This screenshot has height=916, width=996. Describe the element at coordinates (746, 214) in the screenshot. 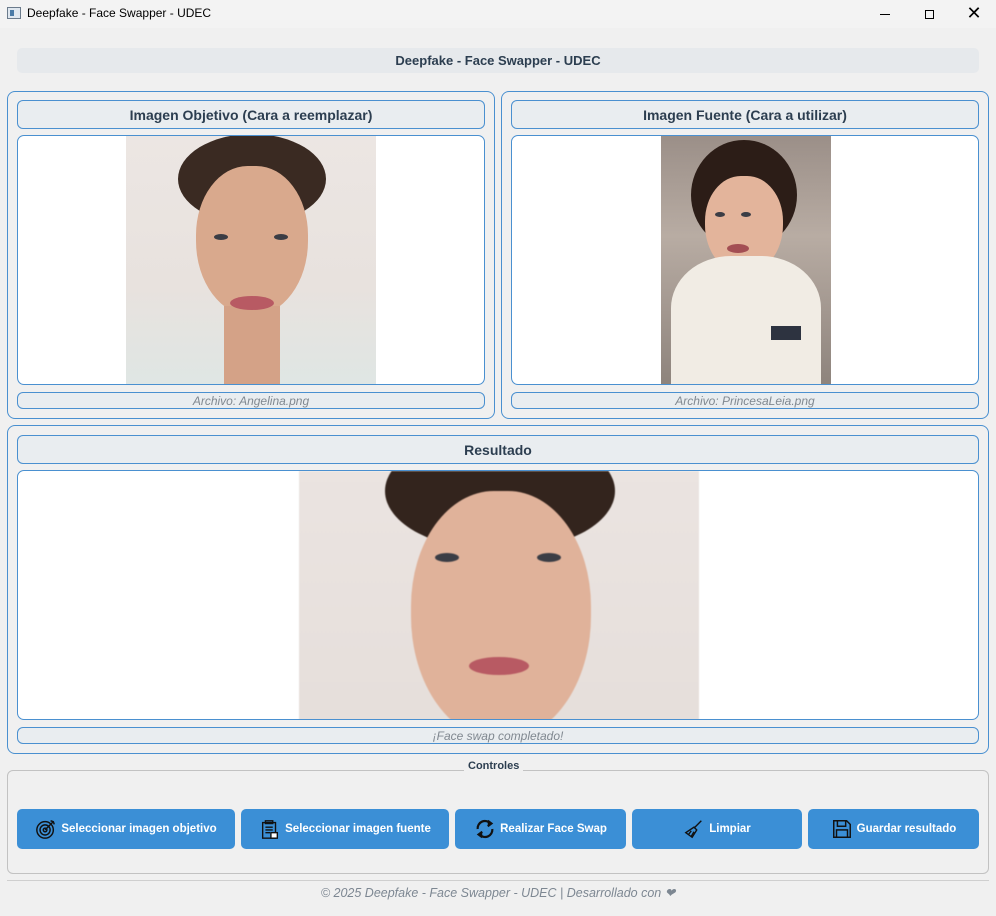

I see `source-right-eye` at that location.